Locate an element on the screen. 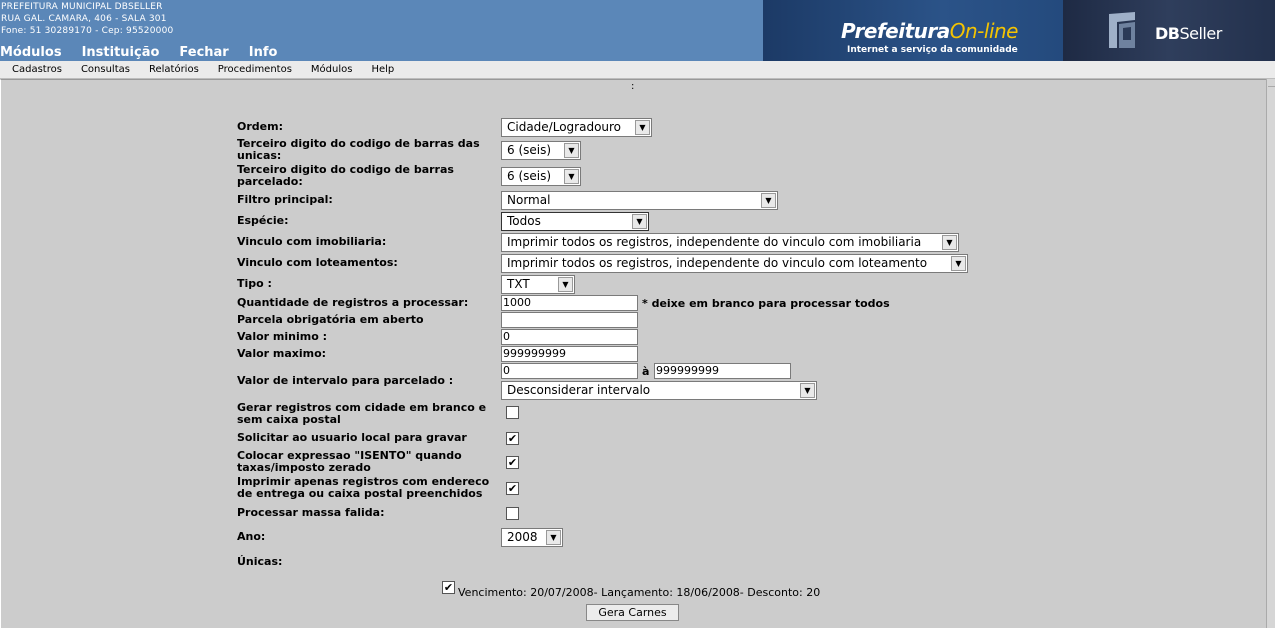 The image size is (1275, 628). especie-value: Todos is located at coordinates (524, 221).